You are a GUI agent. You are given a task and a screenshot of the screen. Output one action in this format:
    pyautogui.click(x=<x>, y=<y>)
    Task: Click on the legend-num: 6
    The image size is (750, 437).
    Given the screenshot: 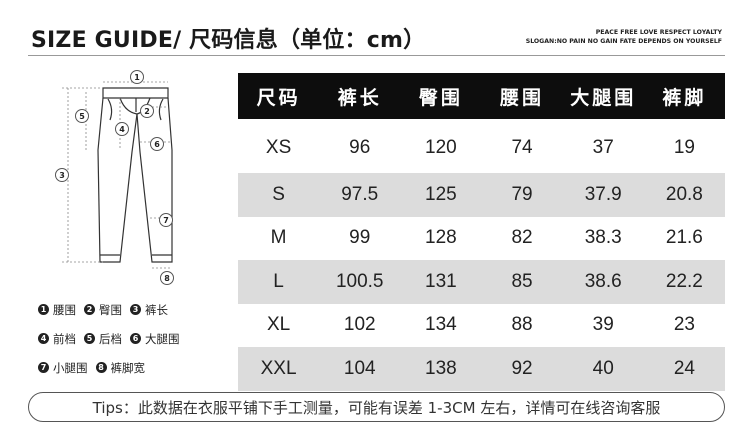 What is the action you would take?
    pyautogui.click(x=135, y=338)
    